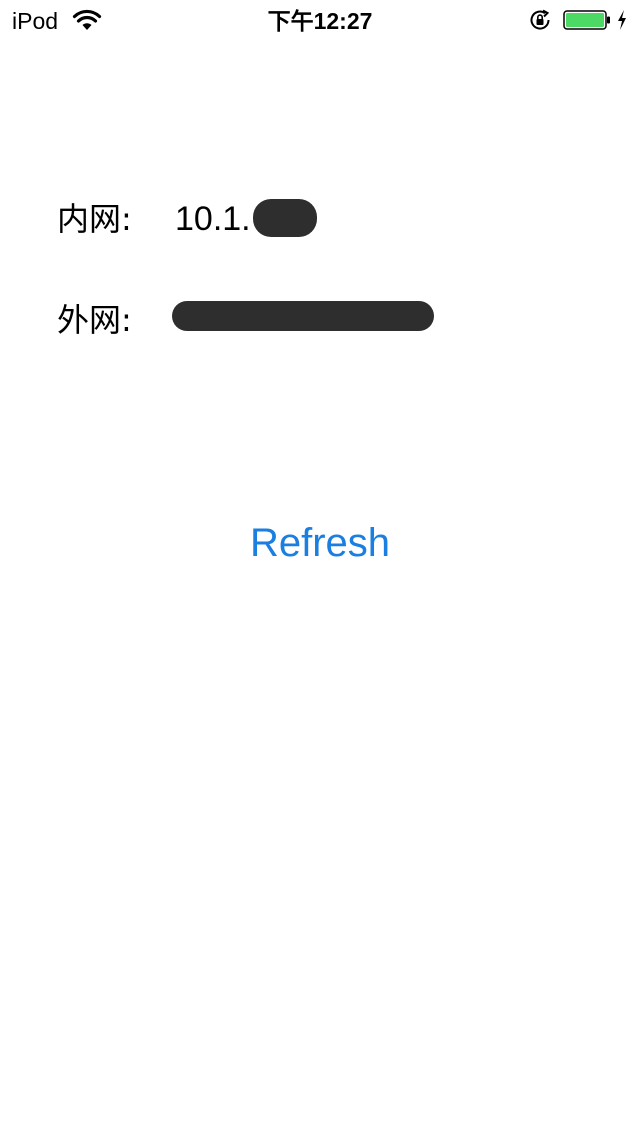 This screenshot has height=1136, width=640. What do you see at coordinates (303, 316) in the screenshot?
I see `extranet-redaction` at bounding box center [303, 316].